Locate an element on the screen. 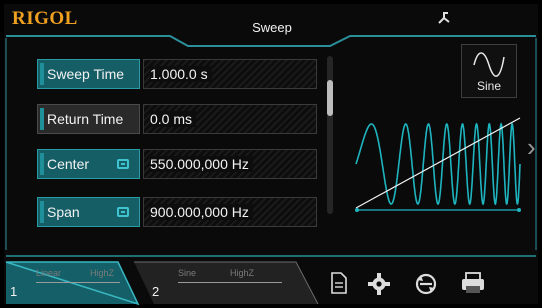 This screenshot has height=308, width=542. printer-icon is located at coordinates (473, 285).